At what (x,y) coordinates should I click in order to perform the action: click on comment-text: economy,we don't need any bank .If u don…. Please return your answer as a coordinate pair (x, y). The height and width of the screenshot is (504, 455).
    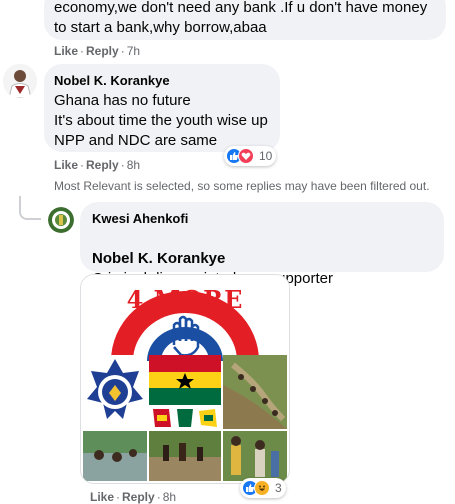
    Looking at the image, I should click on (241, 18).